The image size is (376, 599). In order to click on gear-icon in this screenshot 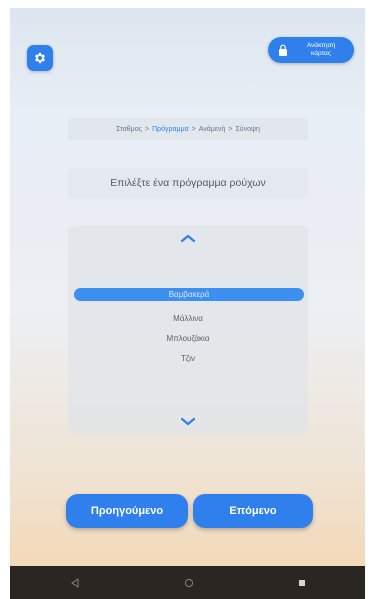, I will do `click(40, 58)`.